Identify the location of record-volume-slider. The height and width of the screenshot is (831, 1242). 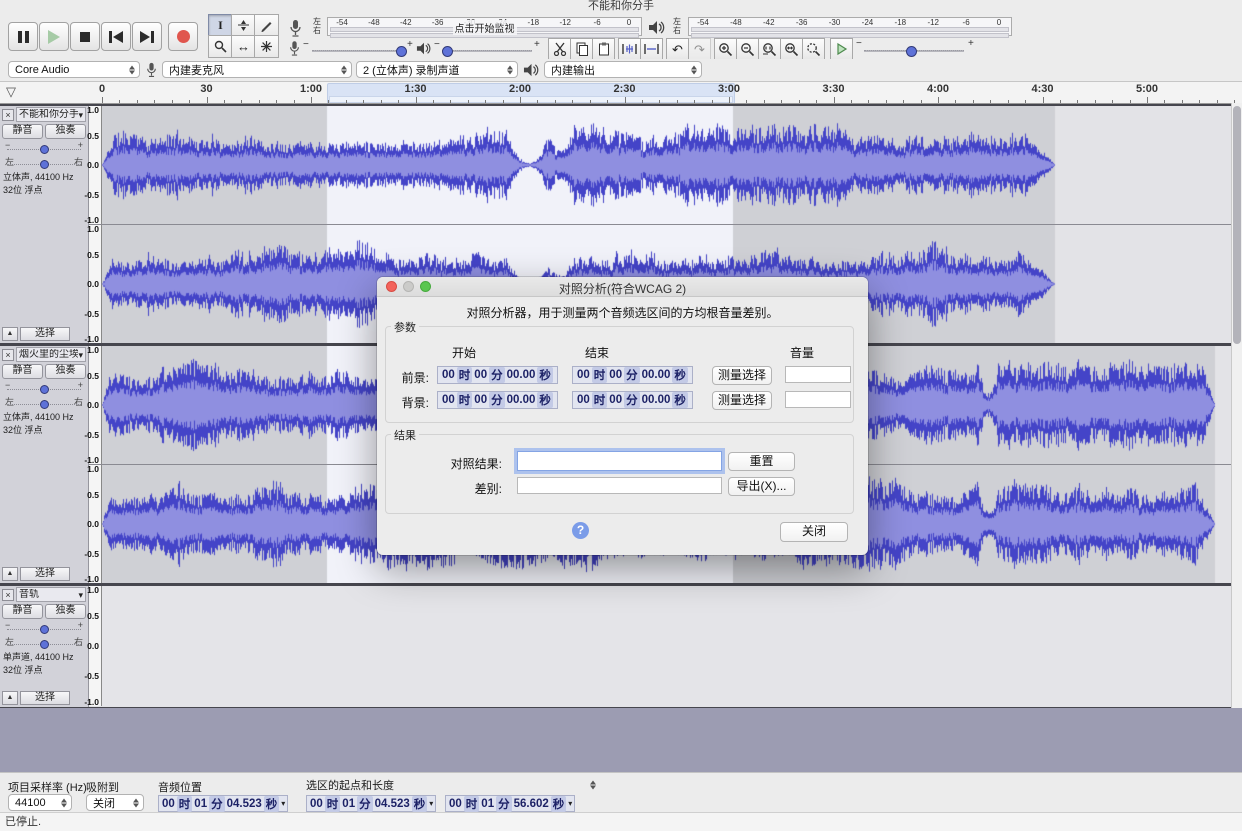
(359, 51).